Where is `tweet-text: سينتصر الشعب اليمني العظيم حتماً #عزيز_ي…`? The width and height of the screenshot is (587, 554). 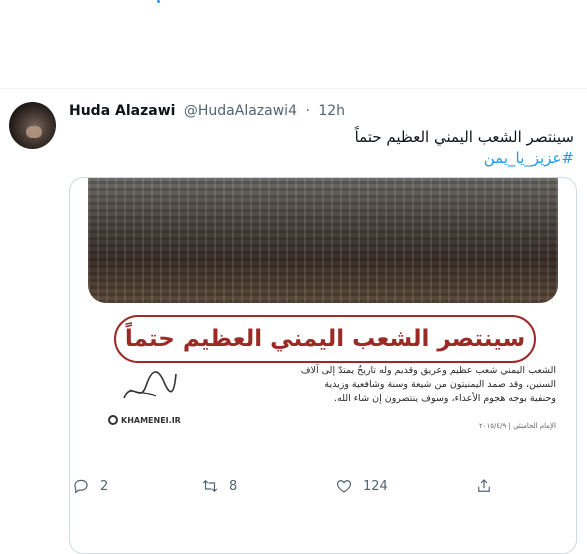 tweet-text: سينتصر الشعب اليمني العظيم حتماً #عزيز_ي… is located at coordinates (324, 148).